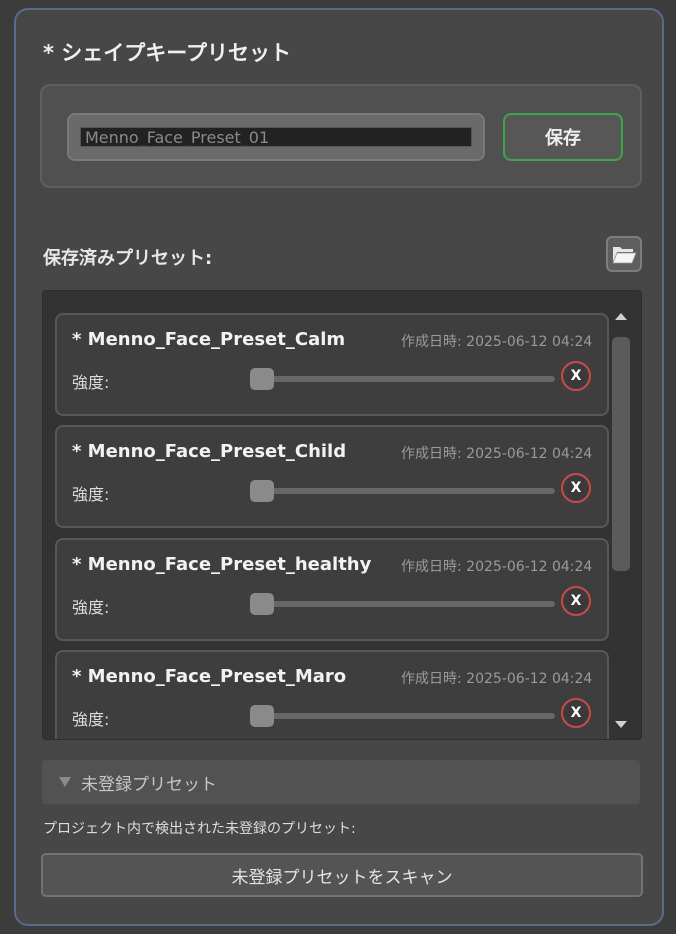  I want to click on scroll-up-arrow-icon, so click(621, 316).